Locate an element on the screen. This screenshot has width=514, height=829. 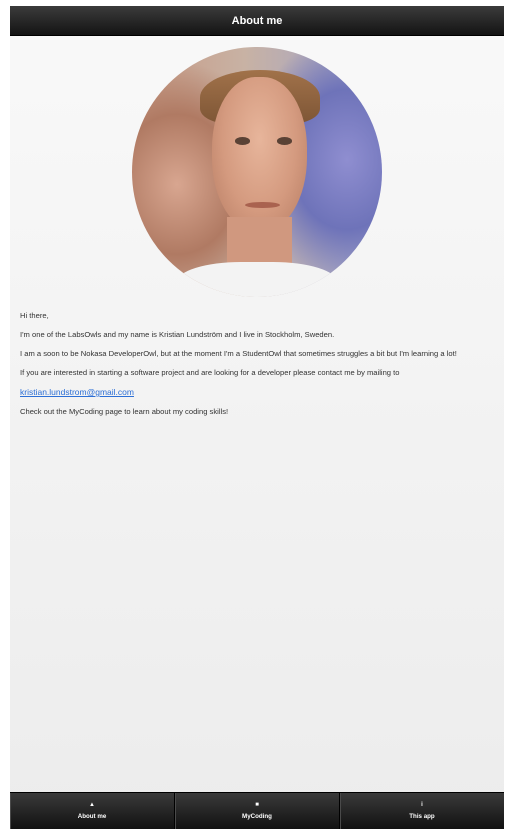
greeting-text: Hi there, is located at coordinates (34, 315).